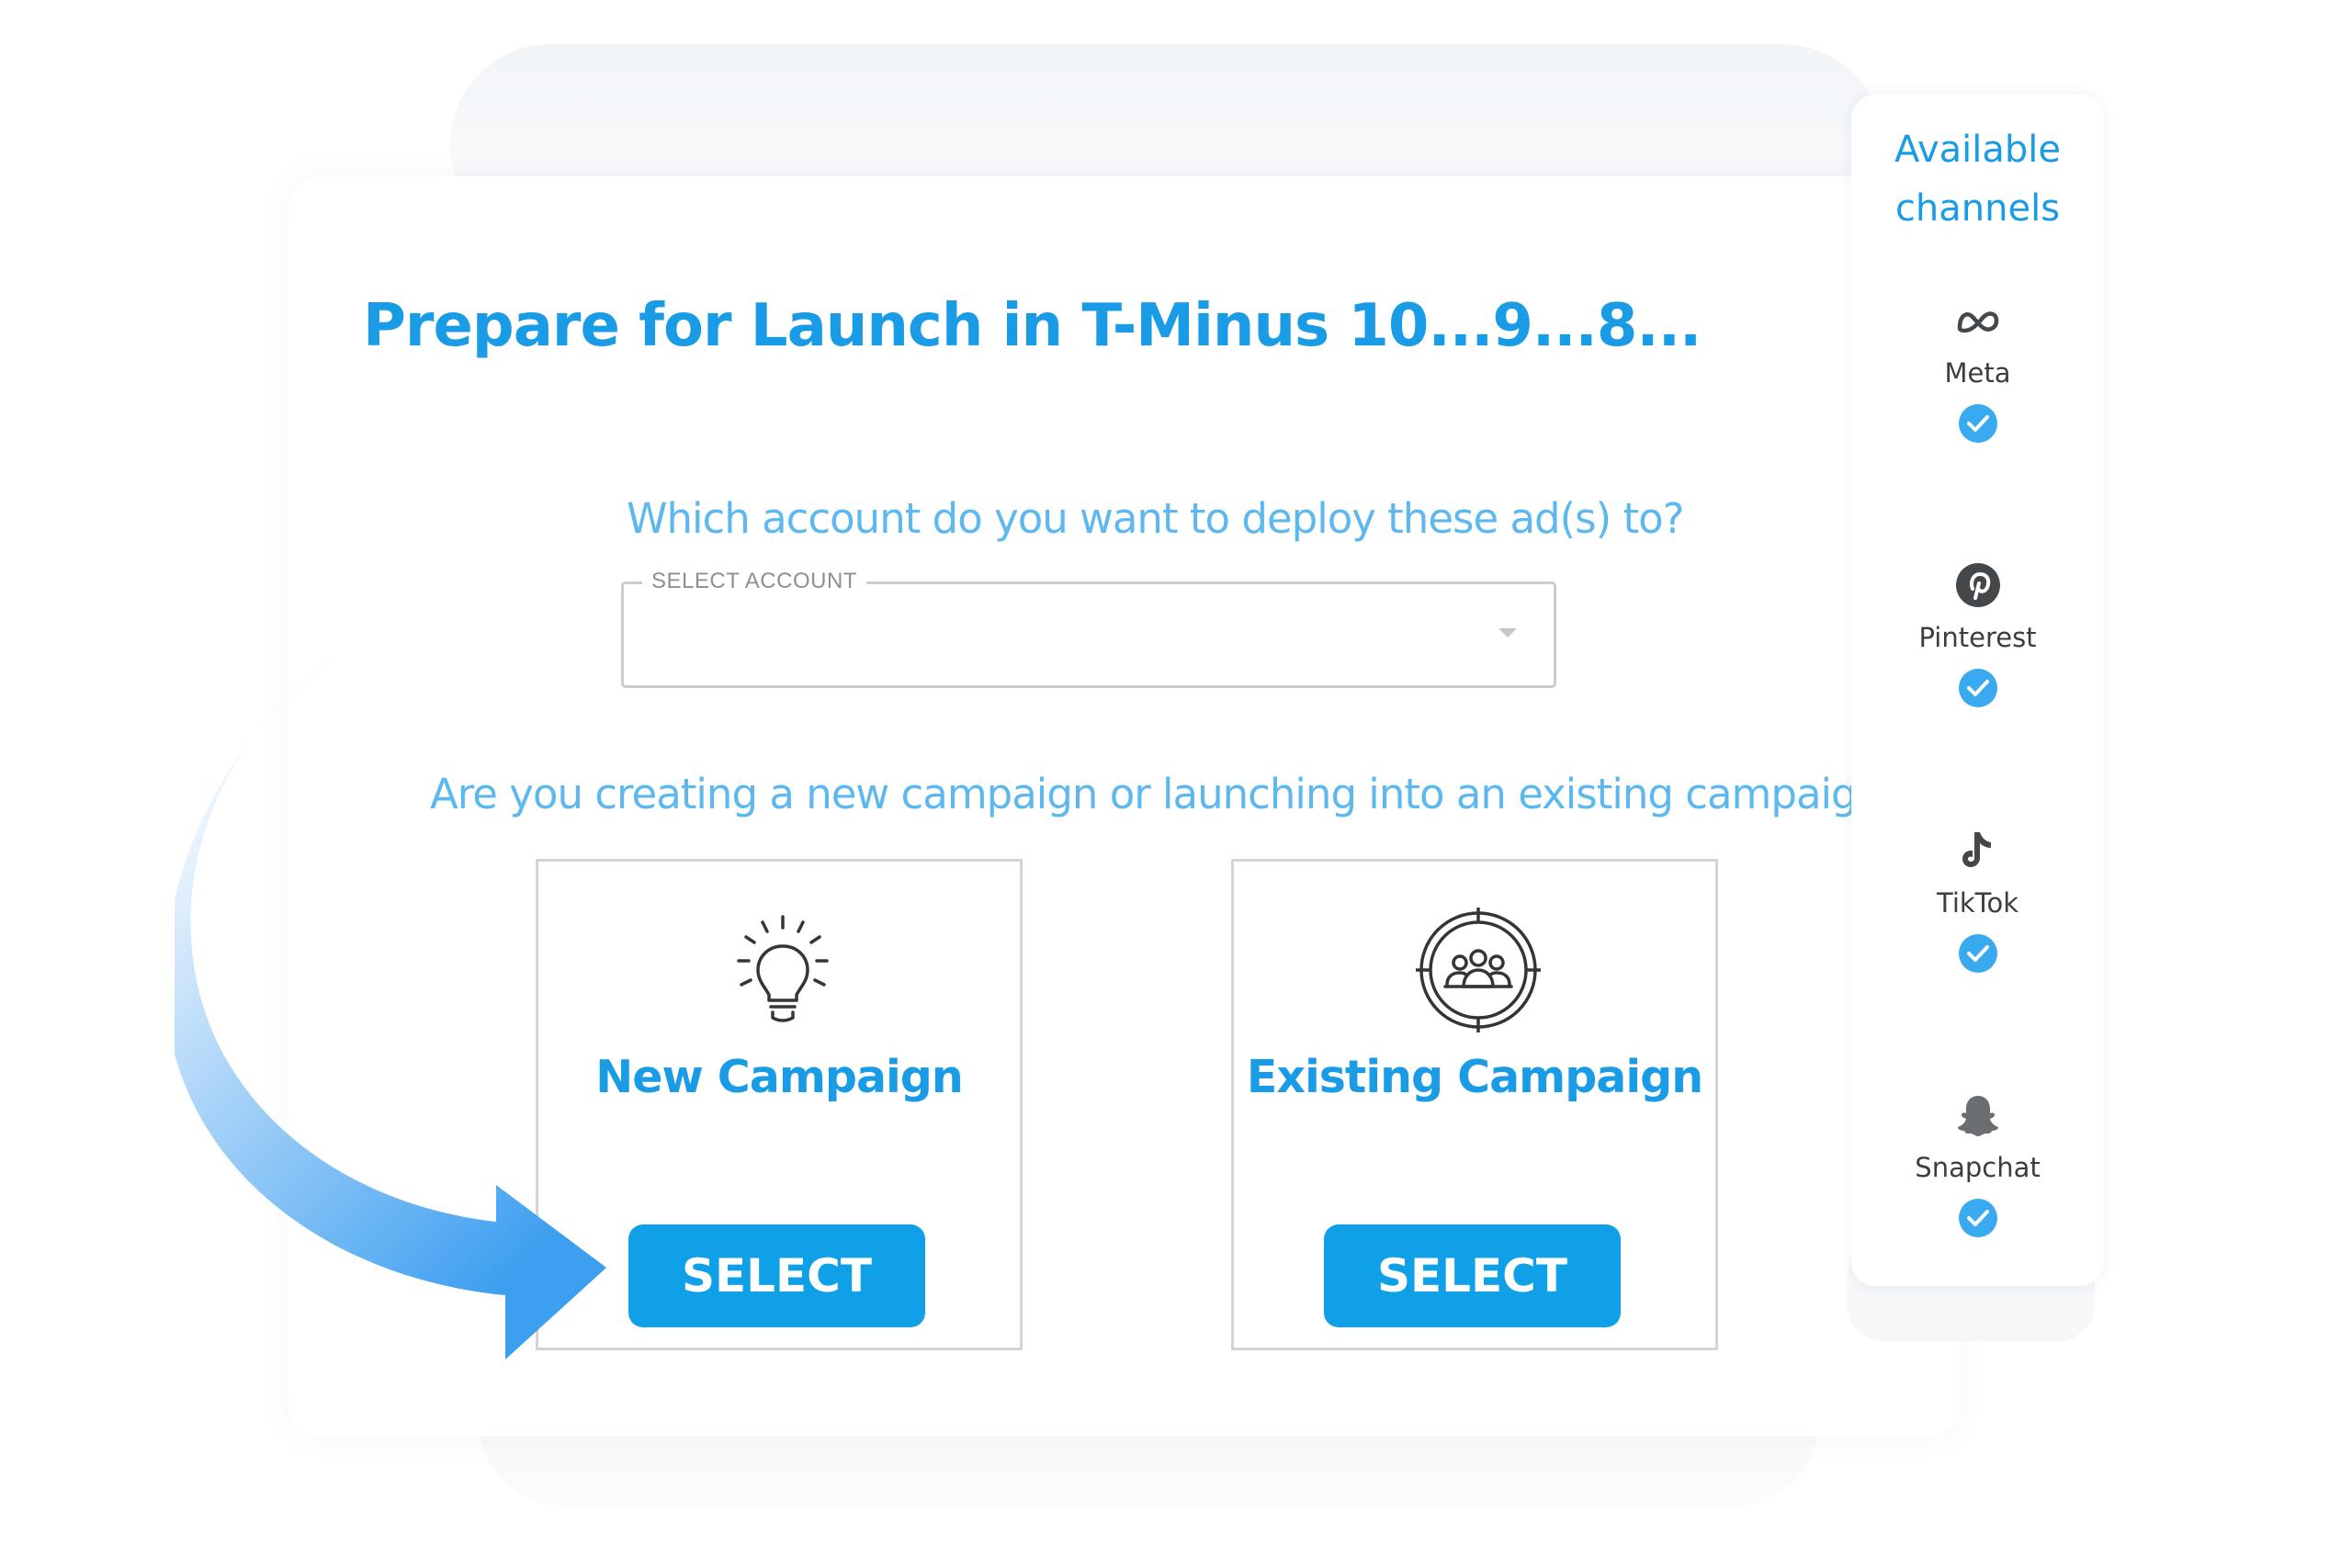 The height and width of the screenshot is (1568, 2352). Describe the element at coordinates (1978, 180) in the screenshot. I see `channels-title: Available channels` at that location.